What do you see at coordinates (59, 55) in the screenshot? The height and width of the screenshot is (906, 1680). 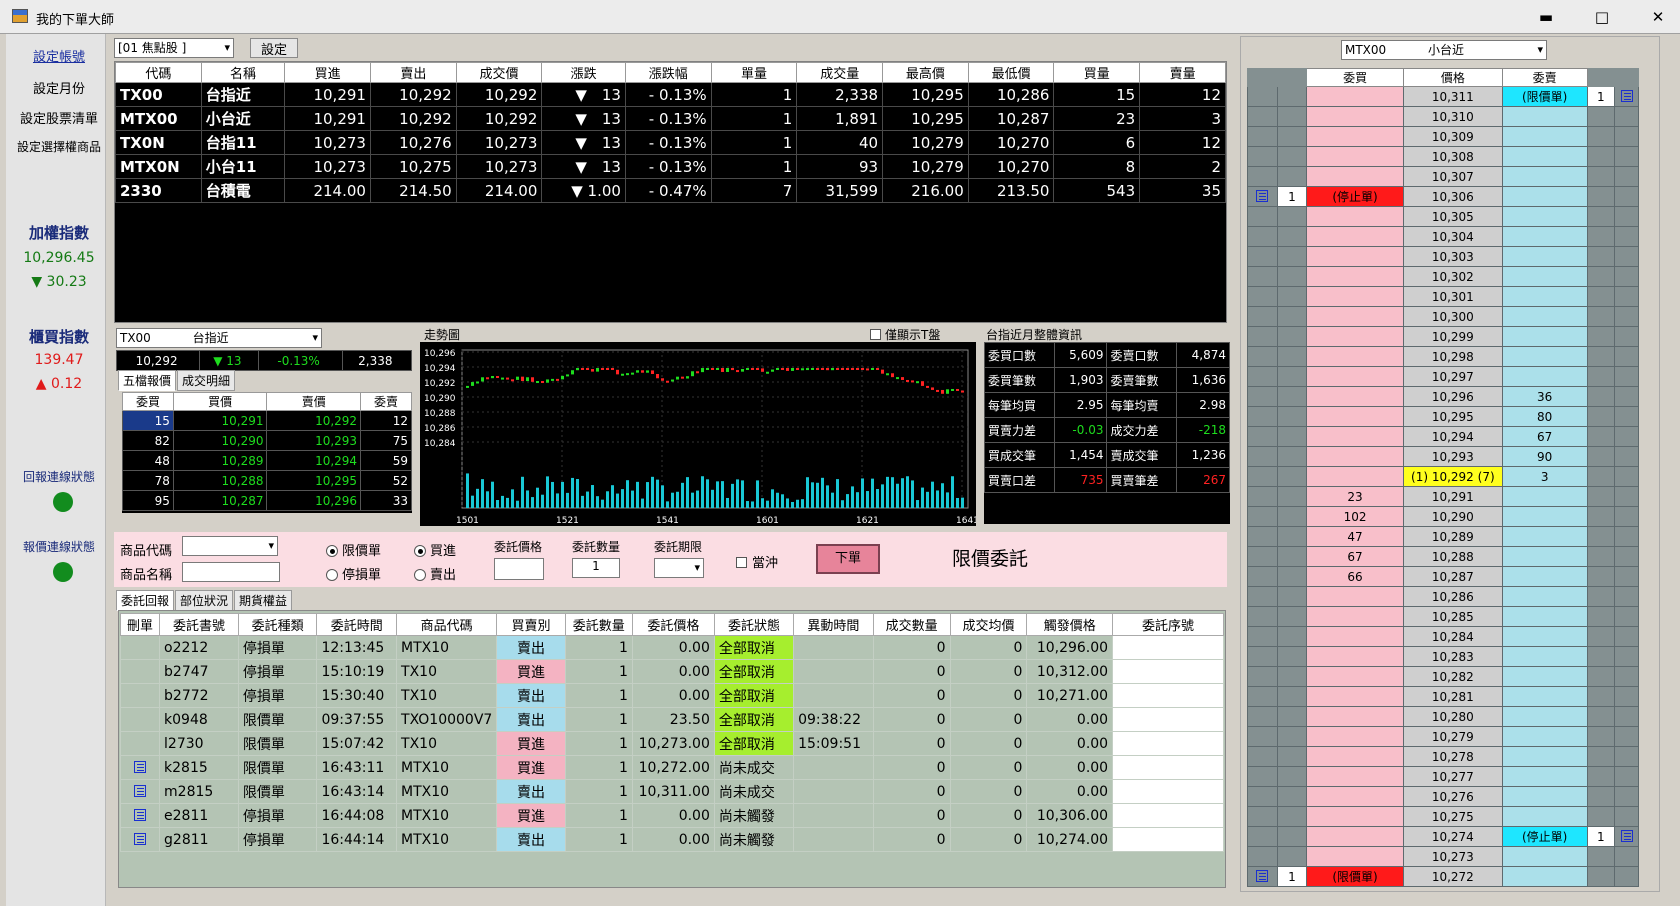 I see `nav-set-account: 設定帳號` at bounding box center [59, 55].